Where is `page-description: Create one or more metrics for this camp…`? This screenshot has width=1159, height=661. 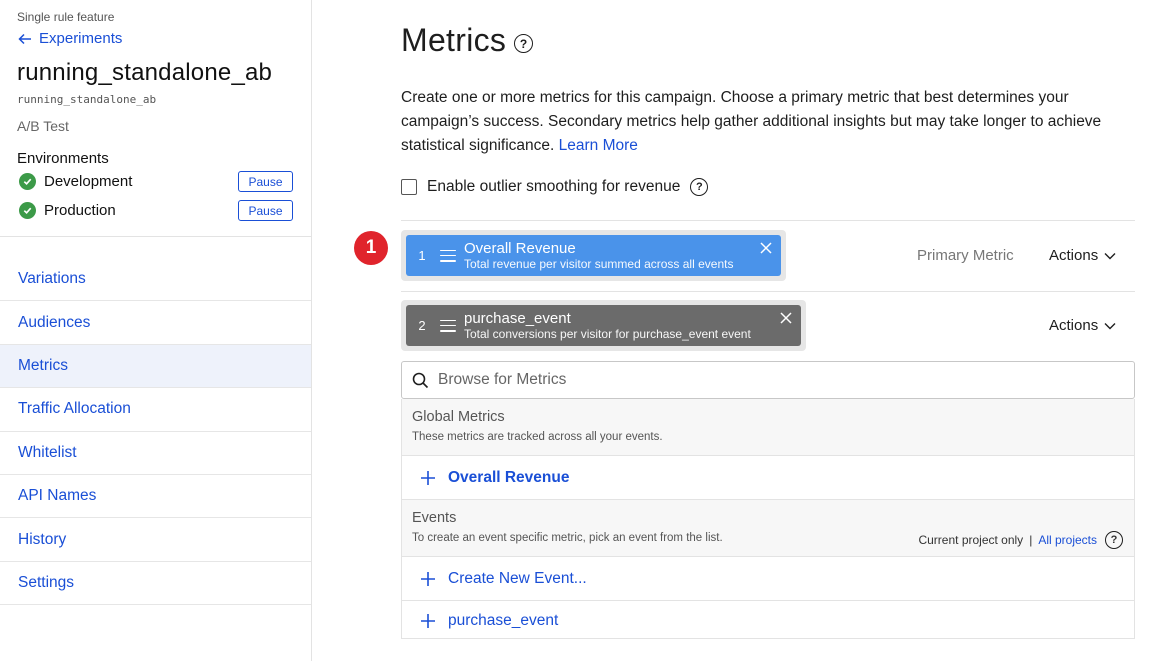 page-description: Create one or more metrics for this camp… is located at coordinates (768, 122).